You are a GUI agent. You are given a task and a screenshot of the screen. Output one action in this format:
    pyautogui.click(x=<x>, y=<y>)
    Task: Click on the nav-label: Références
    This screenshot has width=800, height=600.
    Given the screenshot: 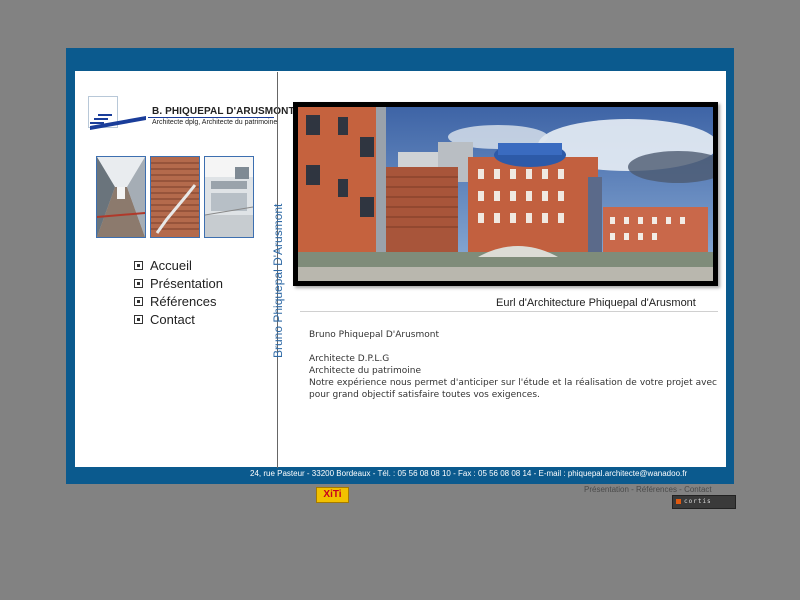 What is the action you would take?
    pyautogui.click(x=183, y=301)
    